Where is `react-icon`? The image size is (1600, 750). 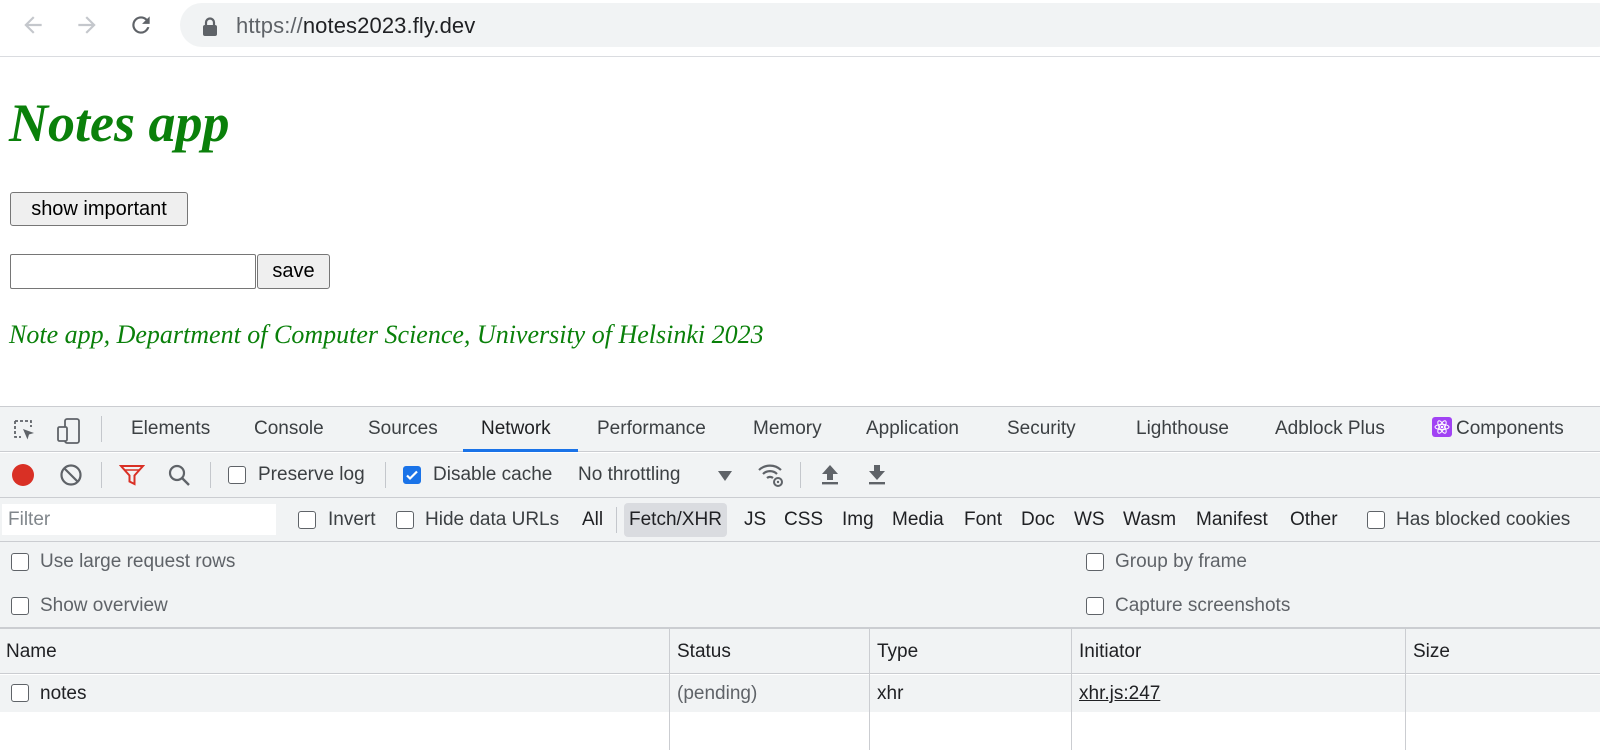 react-icon is located at coordinates (1442, 427).